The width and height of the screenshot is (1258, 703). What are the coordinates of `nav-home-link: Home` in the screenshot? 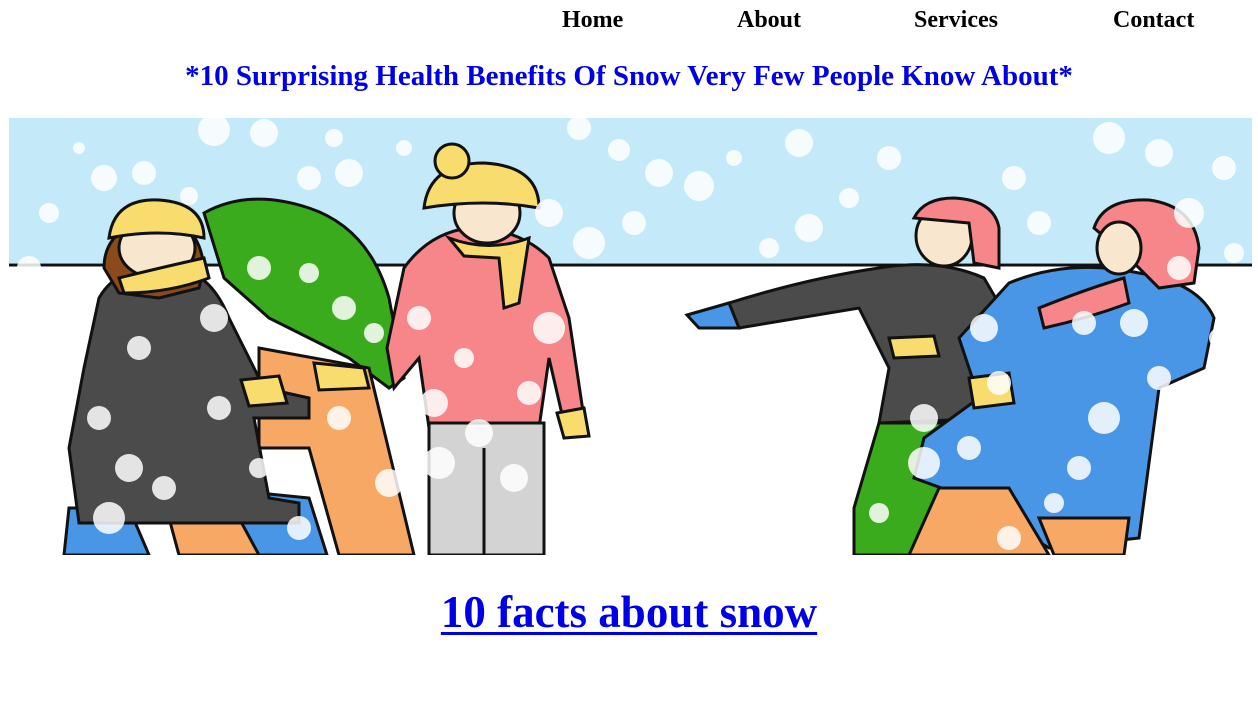 It's located at (592, 20).